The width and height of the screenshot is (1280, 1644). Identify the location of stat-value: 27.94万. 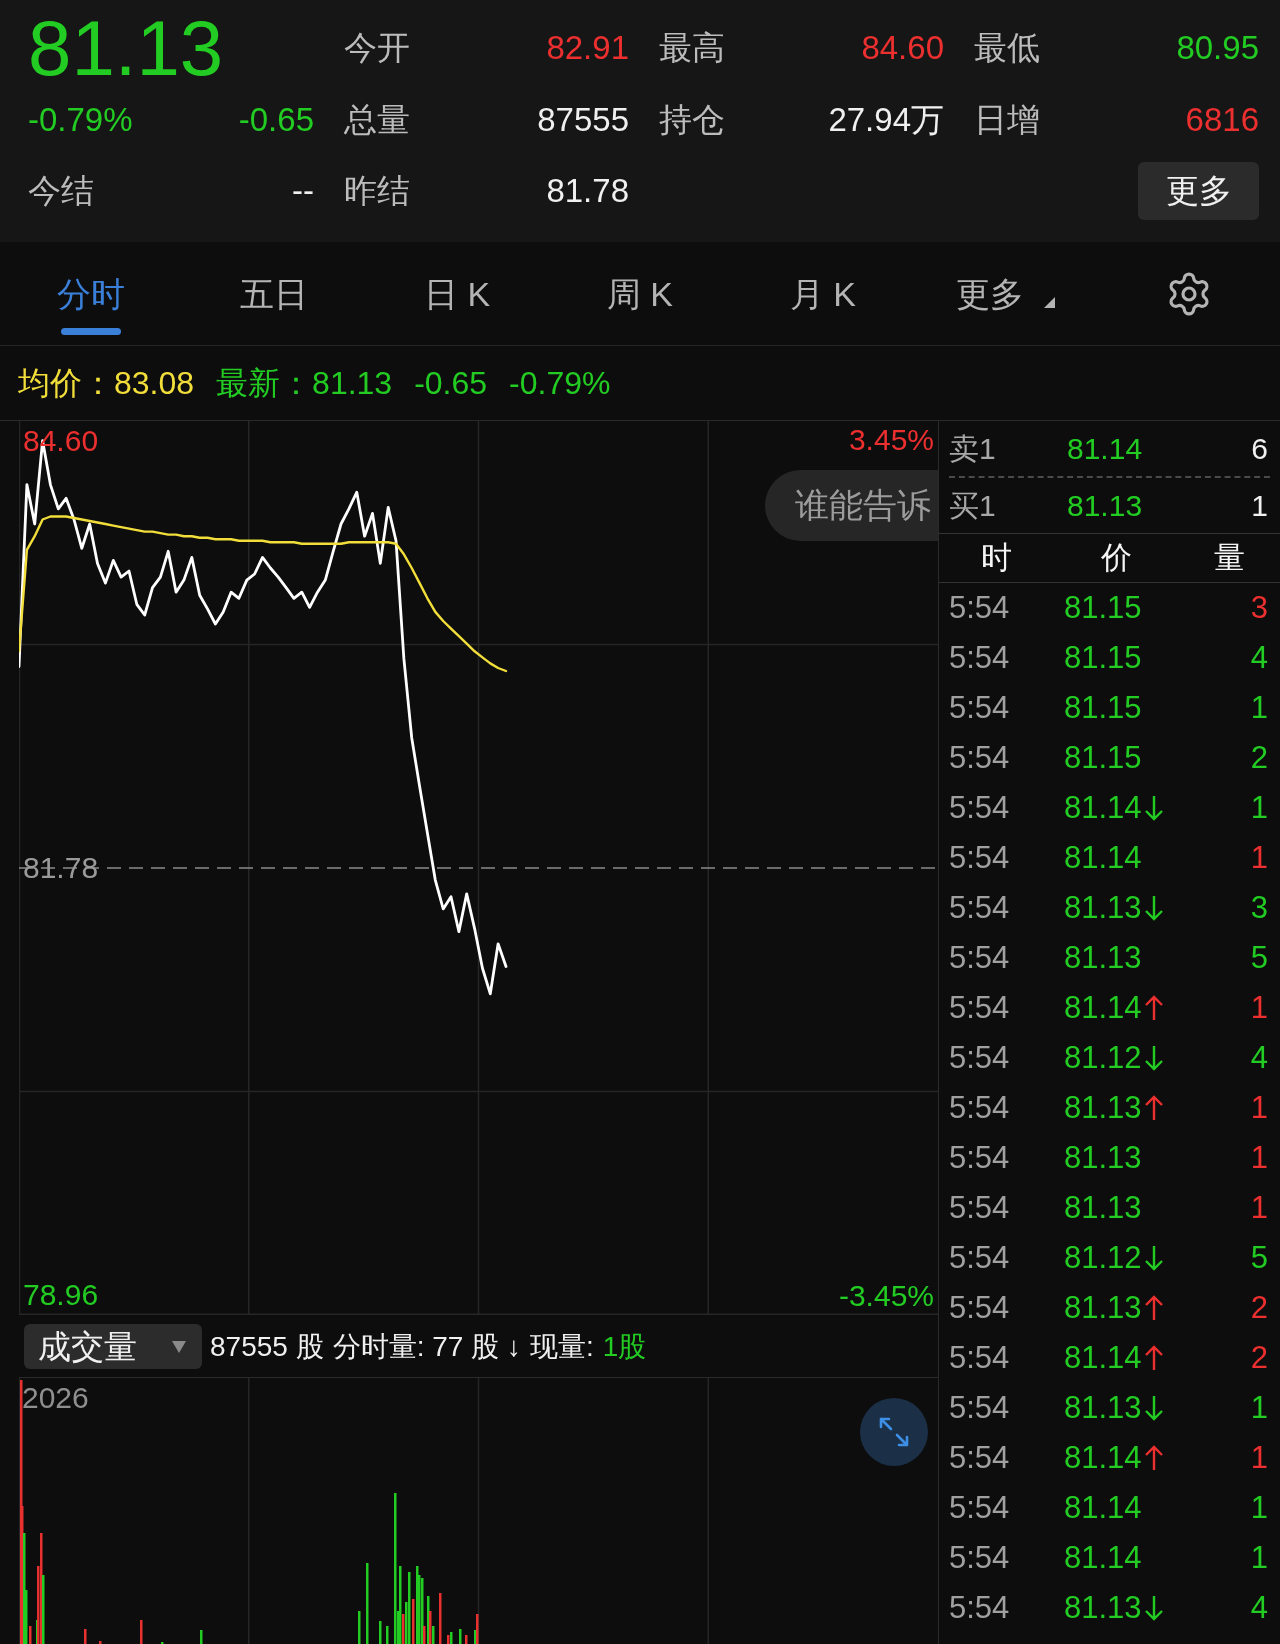
(886, 120).